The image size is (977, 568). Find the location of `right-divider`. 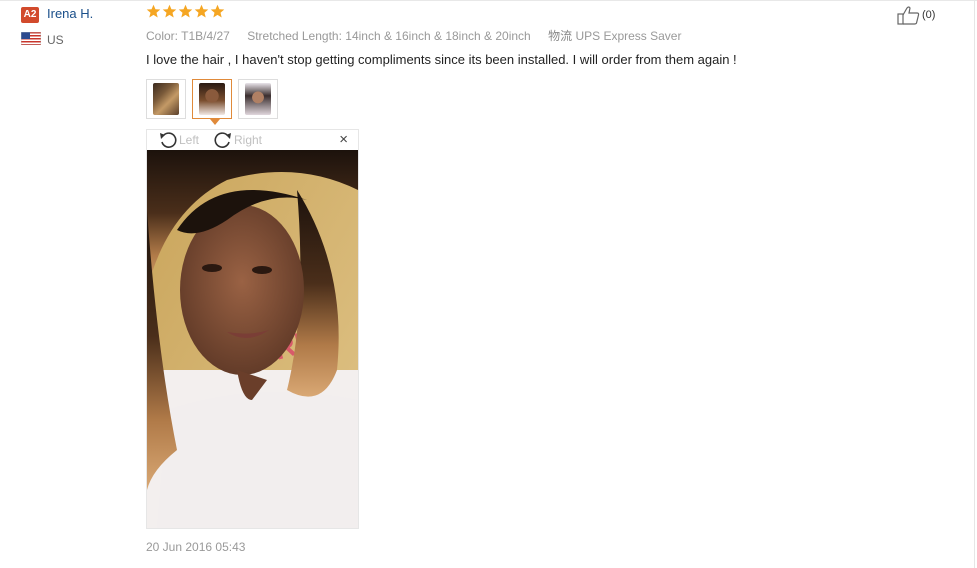

right-divider is located at coordinates (974, 284).